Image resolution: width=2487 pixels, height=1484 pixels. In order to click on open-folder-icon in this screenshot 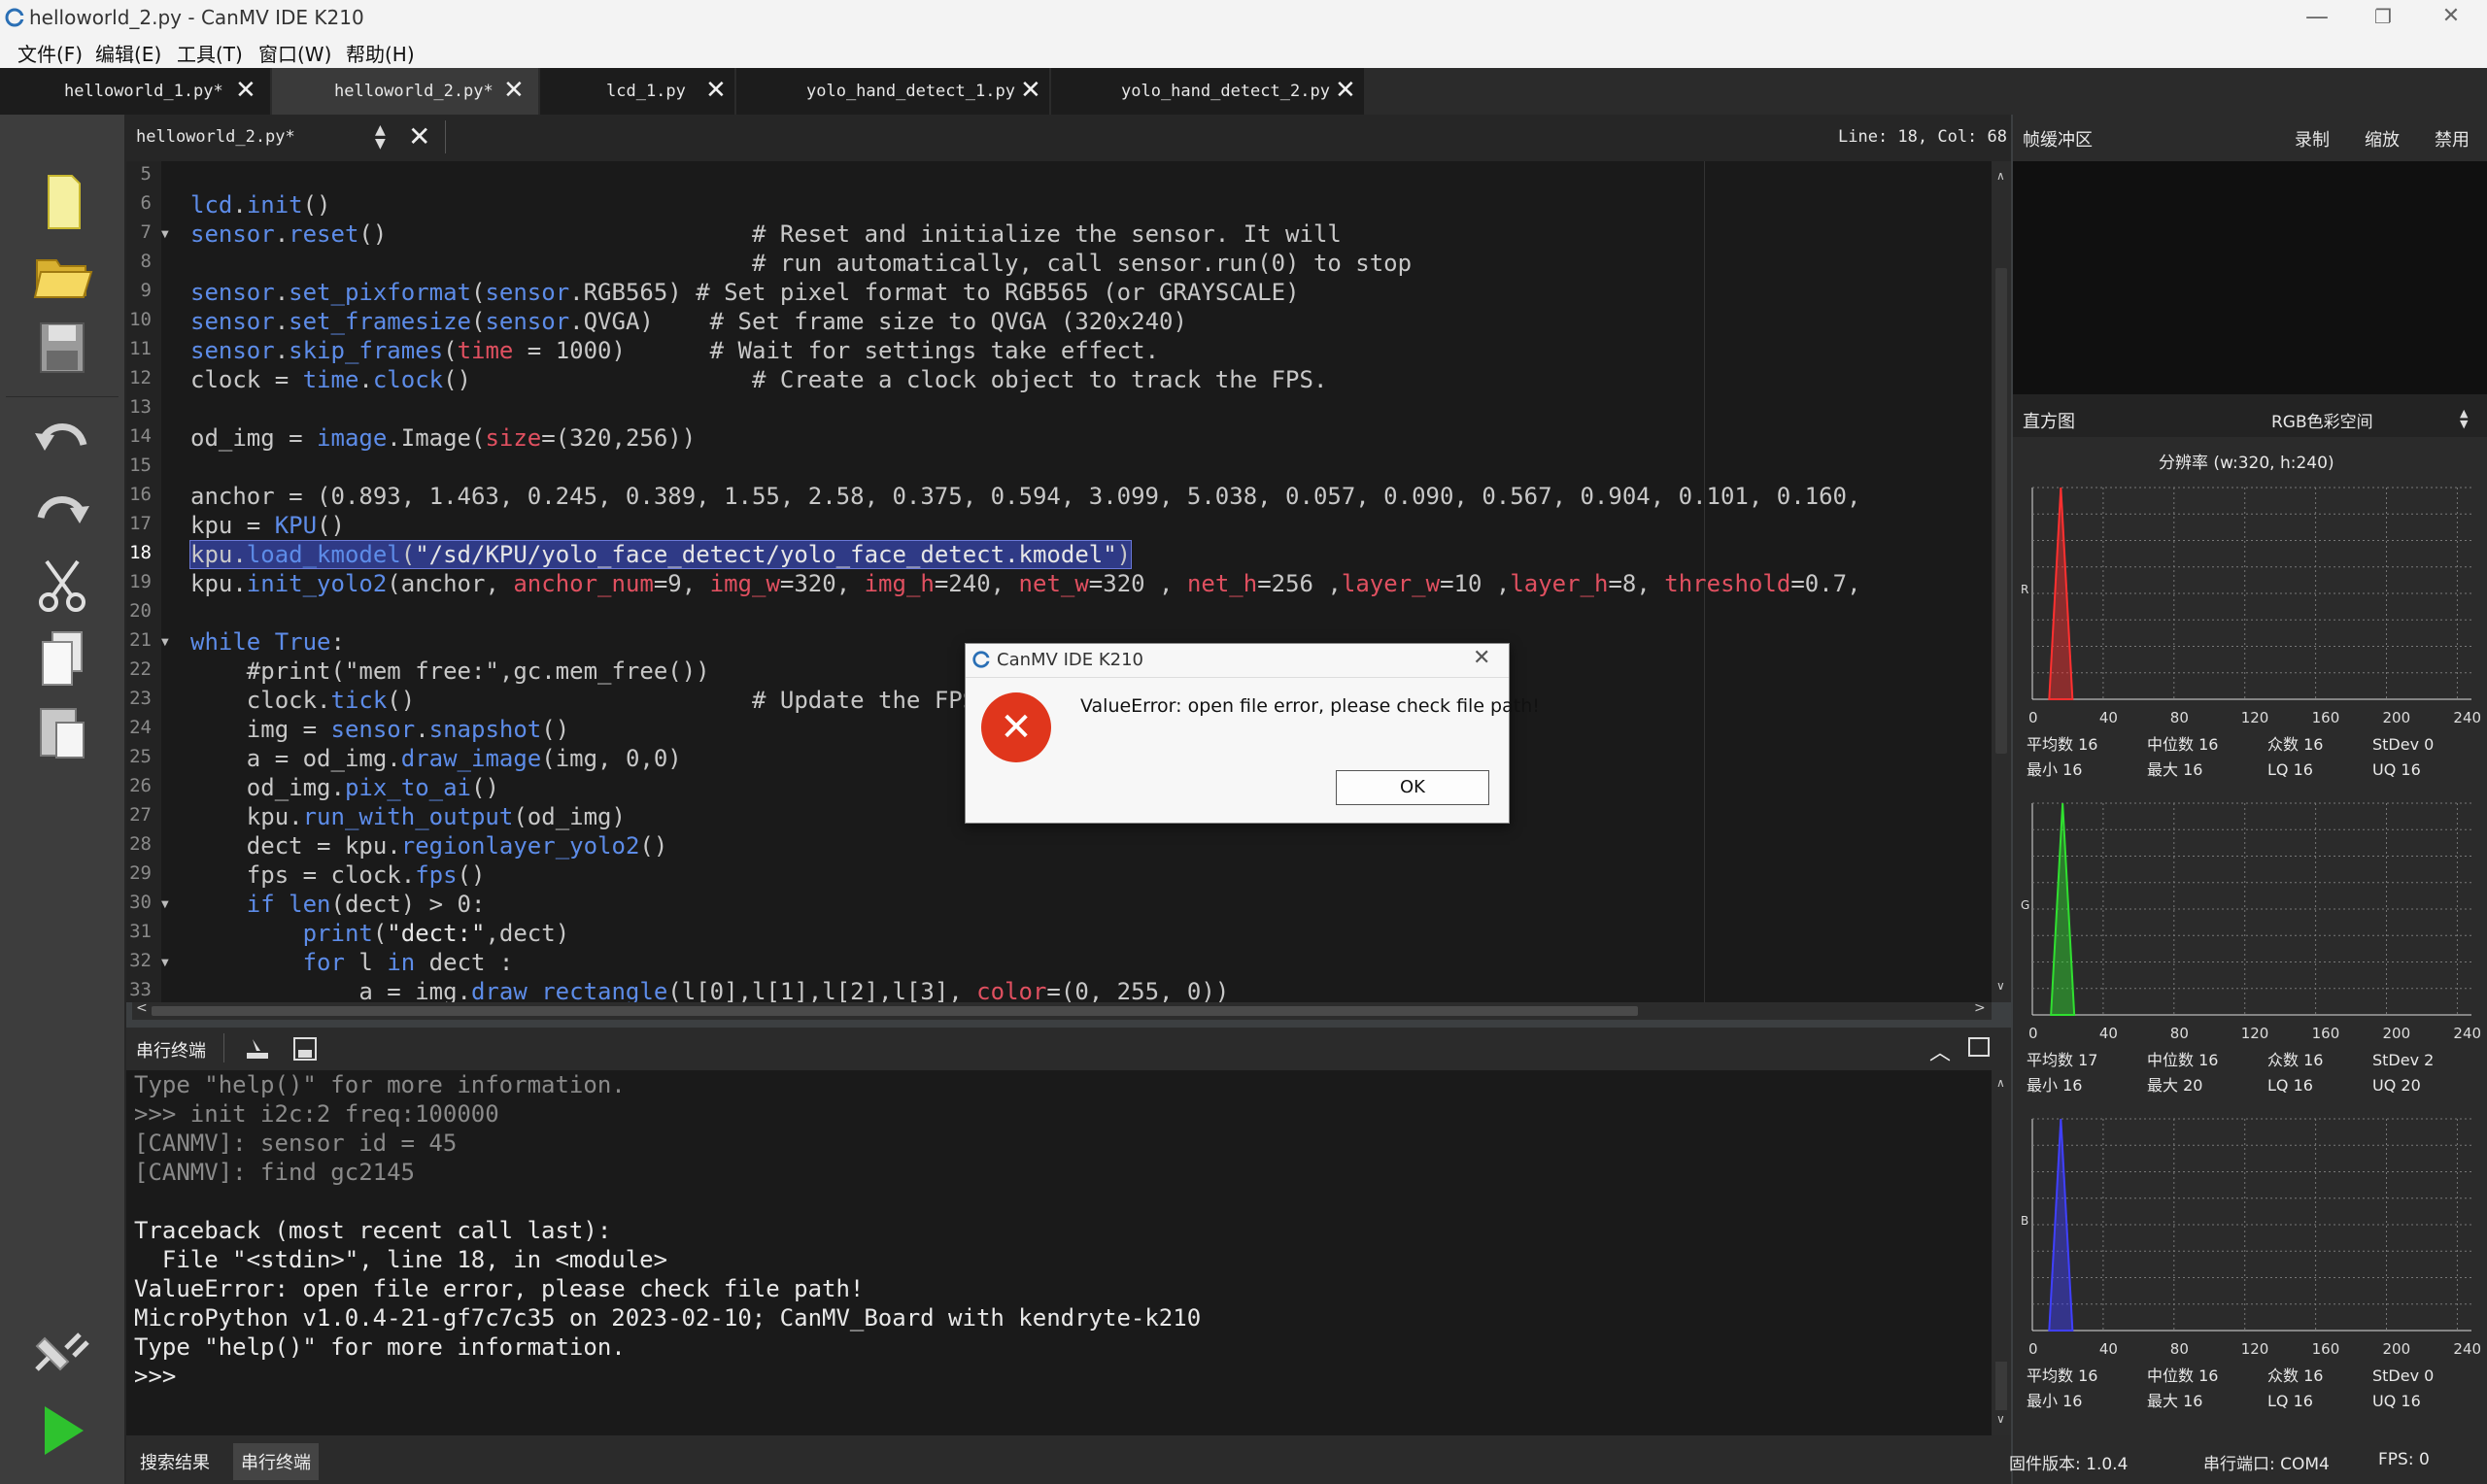, I will do `click(62, 275)`.